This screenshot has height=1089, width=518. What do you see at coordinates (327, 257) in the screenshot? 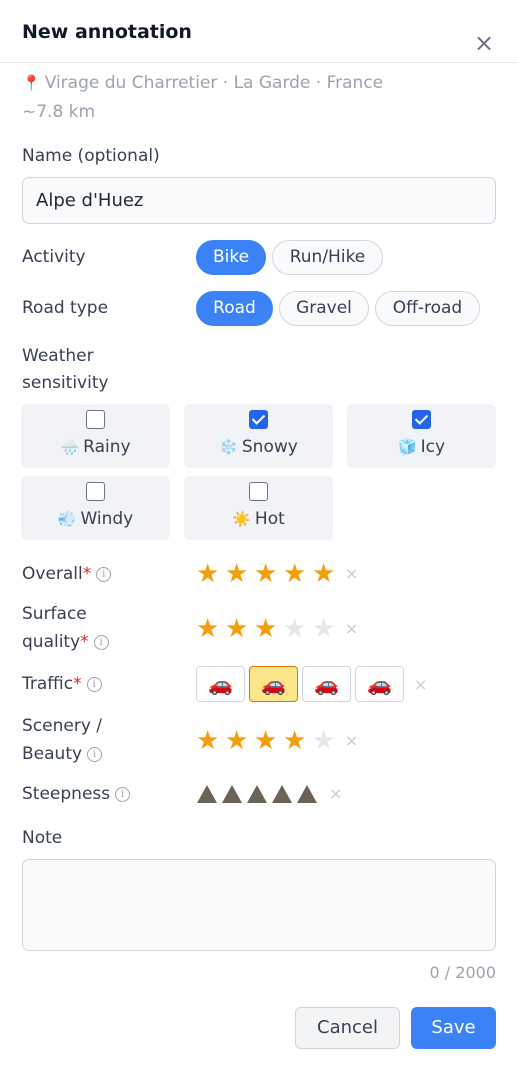
I see `activity-option-run-hike: Run/Hike` at bounding box center [327, 257].